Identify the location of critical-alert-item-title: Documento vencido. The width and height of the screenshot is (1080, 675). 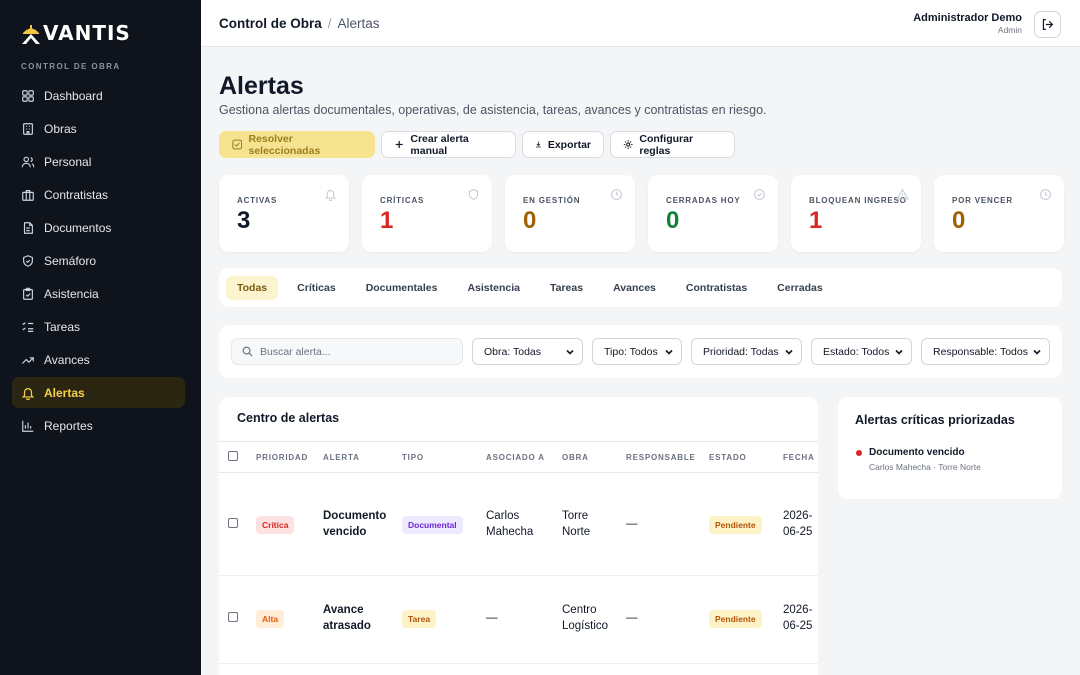
(917, 452).